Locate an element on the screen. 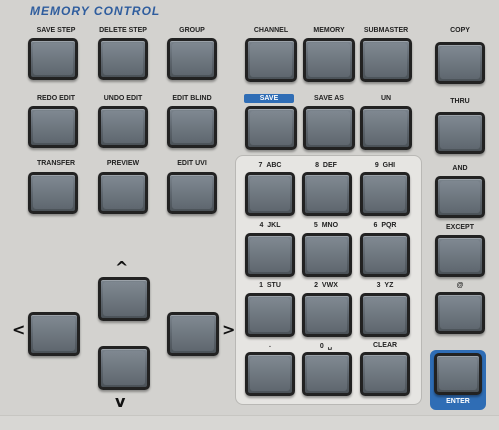 The width and height of the screenshot is (499, 430). key-2-label: 2 VWX is located at coordinates (326, 285).